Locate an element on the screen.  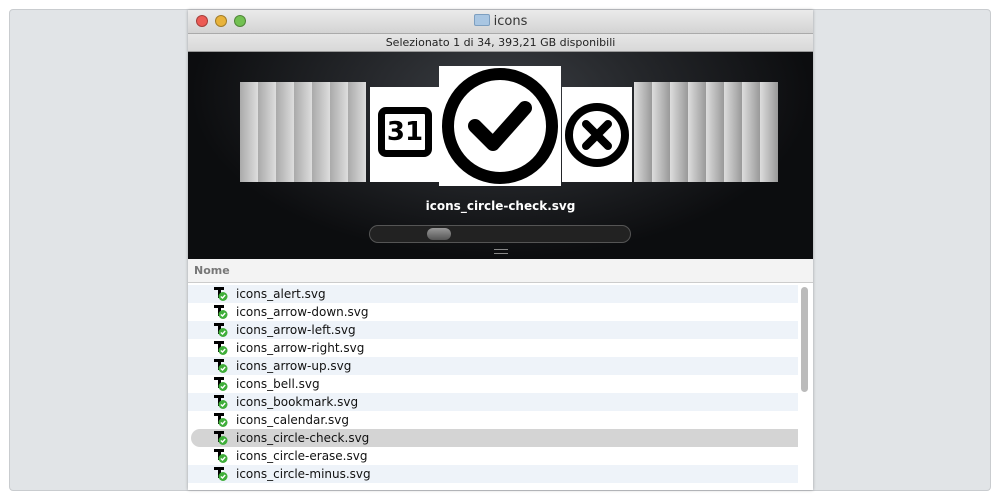
file-name: icons_arrow-left.svg is located at coordinates (296, 330).